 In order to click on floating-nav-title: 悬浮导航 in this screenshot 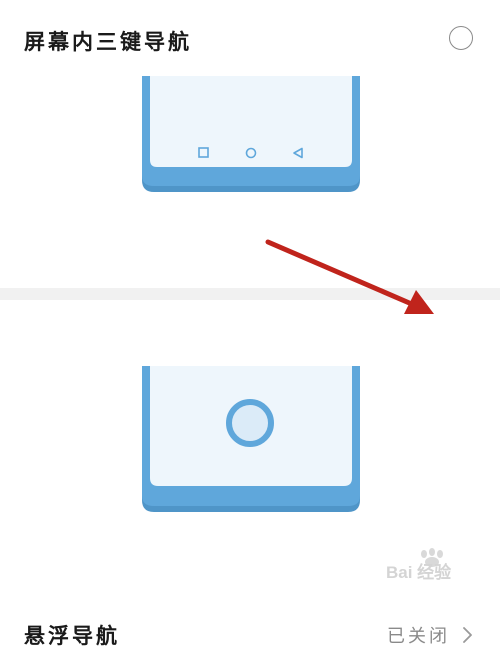, I will do `click(72, 636)`.